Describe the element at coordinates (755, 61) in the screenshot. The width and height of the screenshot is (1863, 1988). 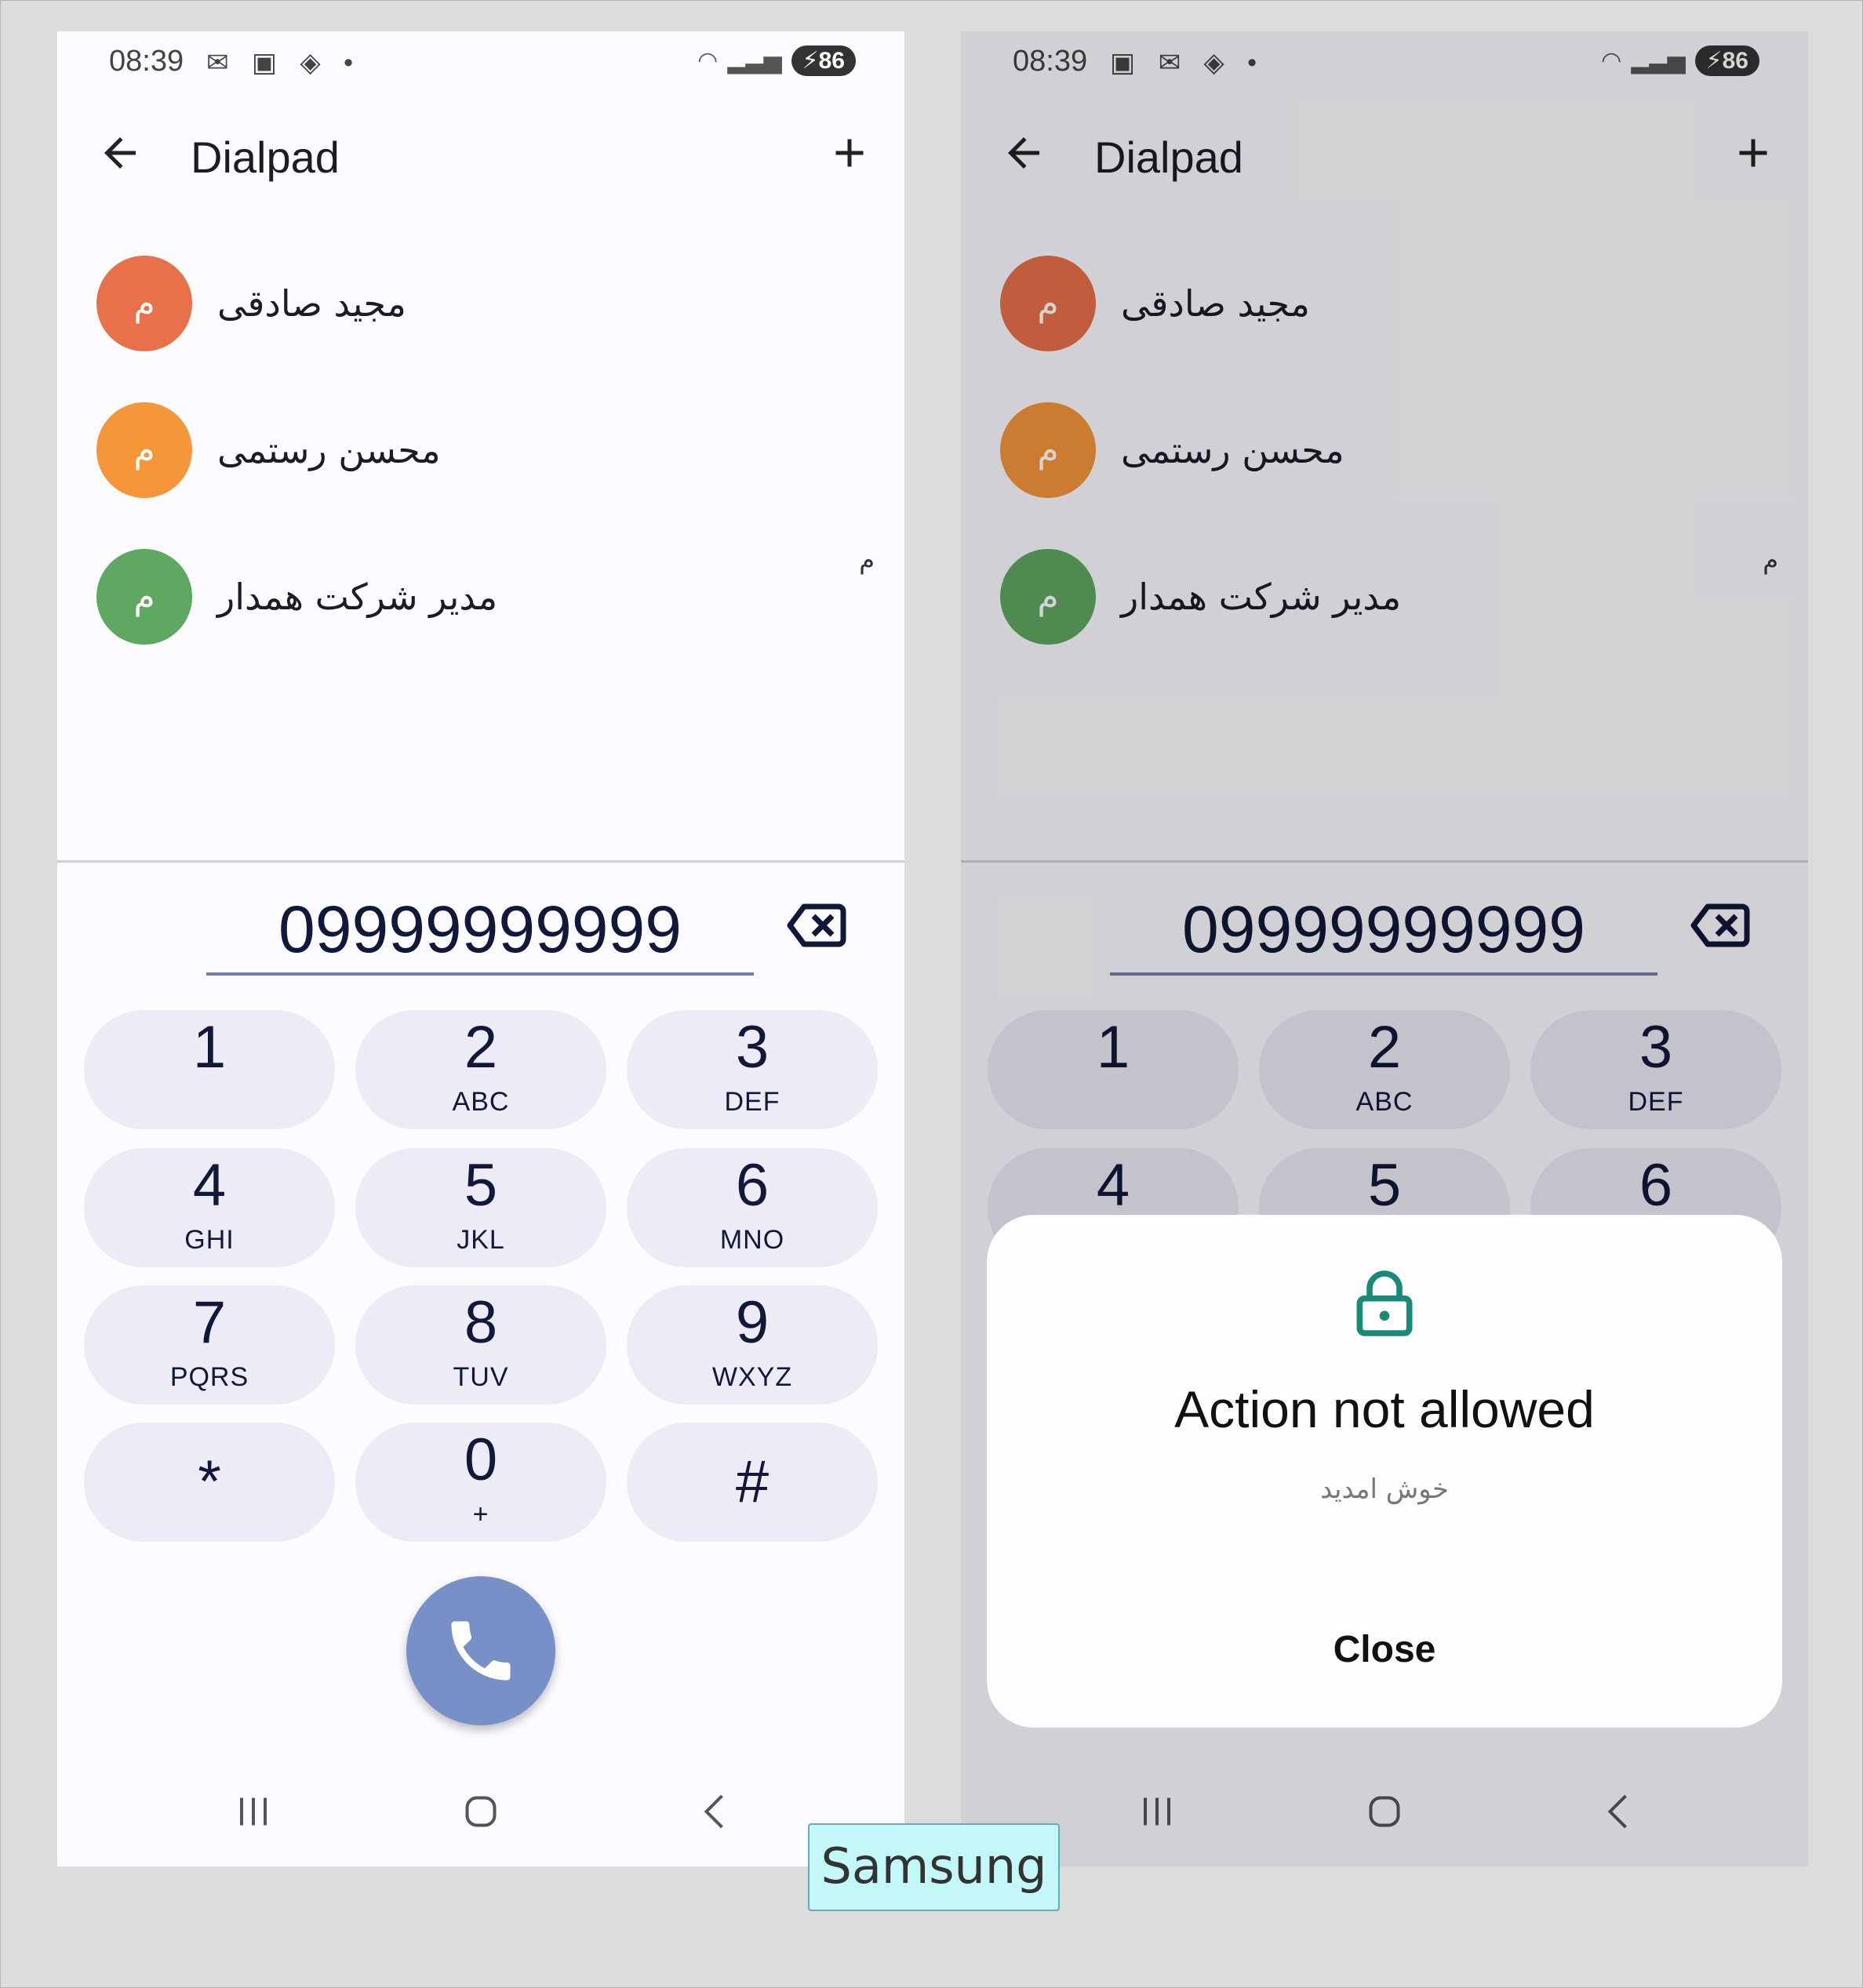
I see `signal-icon: ▂▃▅` at that location.